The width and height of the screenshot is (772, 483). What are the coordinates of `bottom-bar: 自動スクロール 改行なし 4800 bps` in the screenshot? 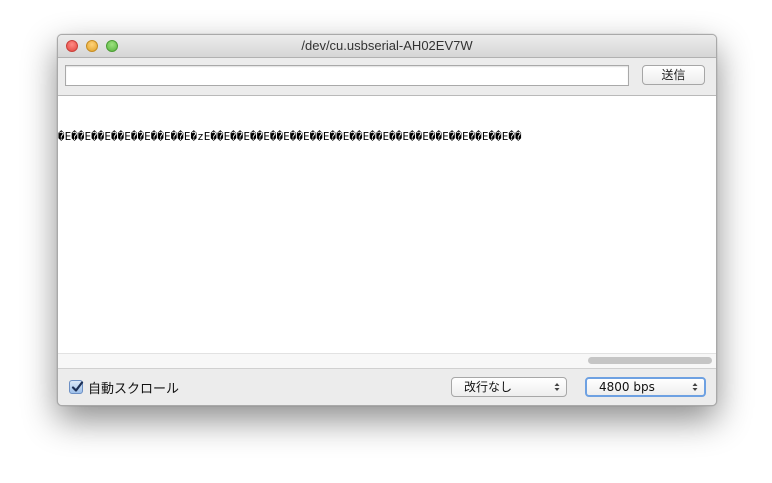 It's located at (387, 386).